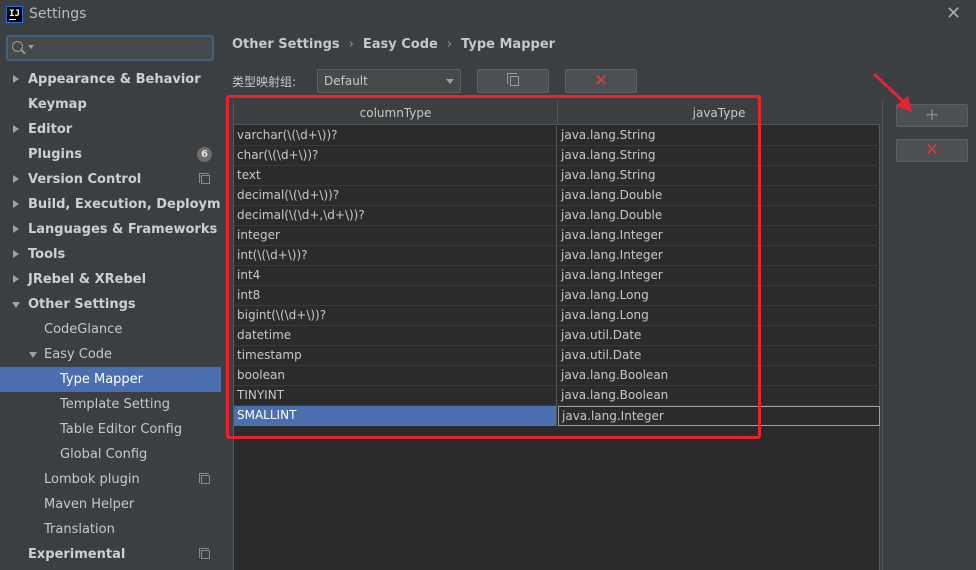 The width and height of the screenshot is (976, 570). Describe the element at coordinates (389, 81) in the screenshot. I see `type-group-select: Default` at that location.